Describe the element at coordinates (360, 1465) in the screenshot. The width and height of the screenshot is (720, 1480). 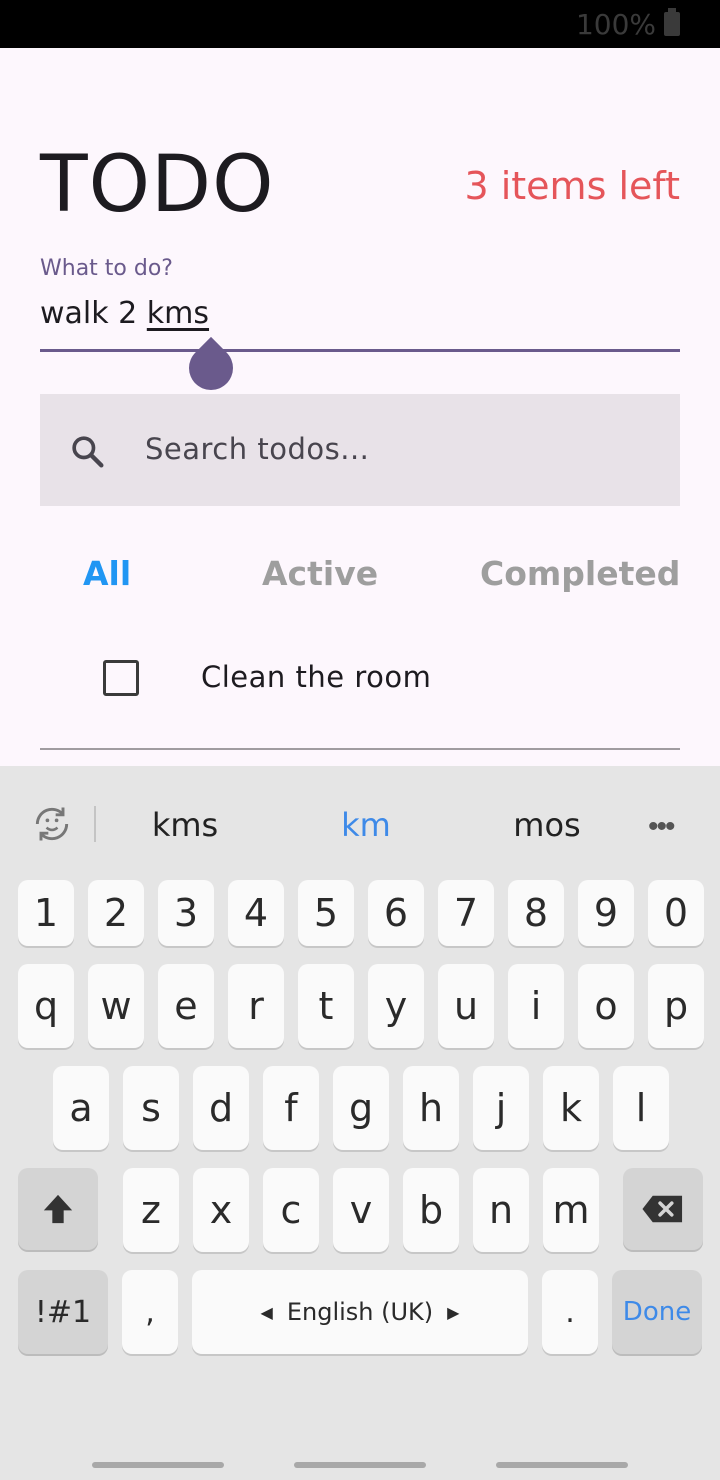
I see `nav-button-home` at that location.